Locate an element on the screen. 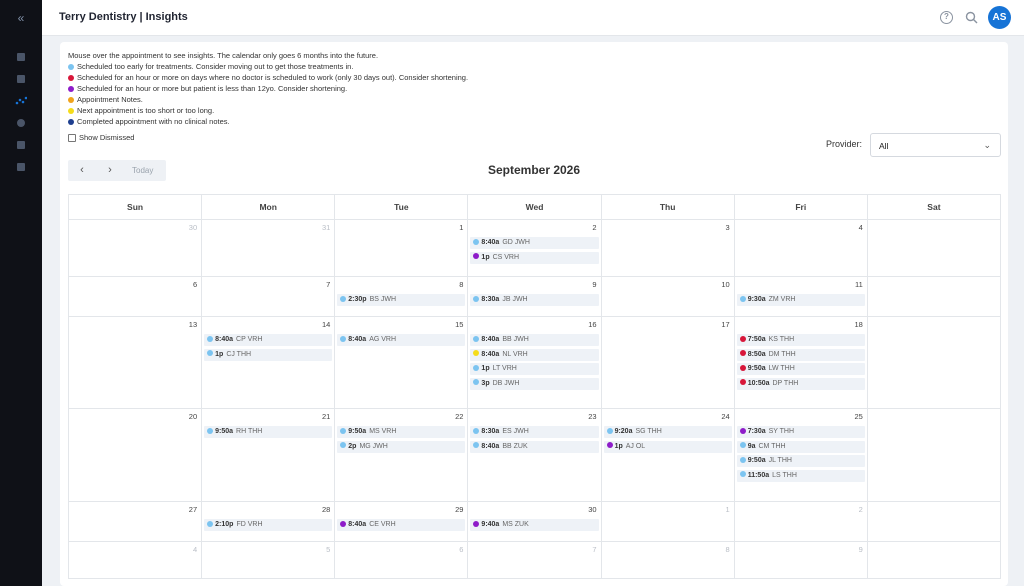  appointment: 2:30p BS JWH is located at coordinates (401, 300).